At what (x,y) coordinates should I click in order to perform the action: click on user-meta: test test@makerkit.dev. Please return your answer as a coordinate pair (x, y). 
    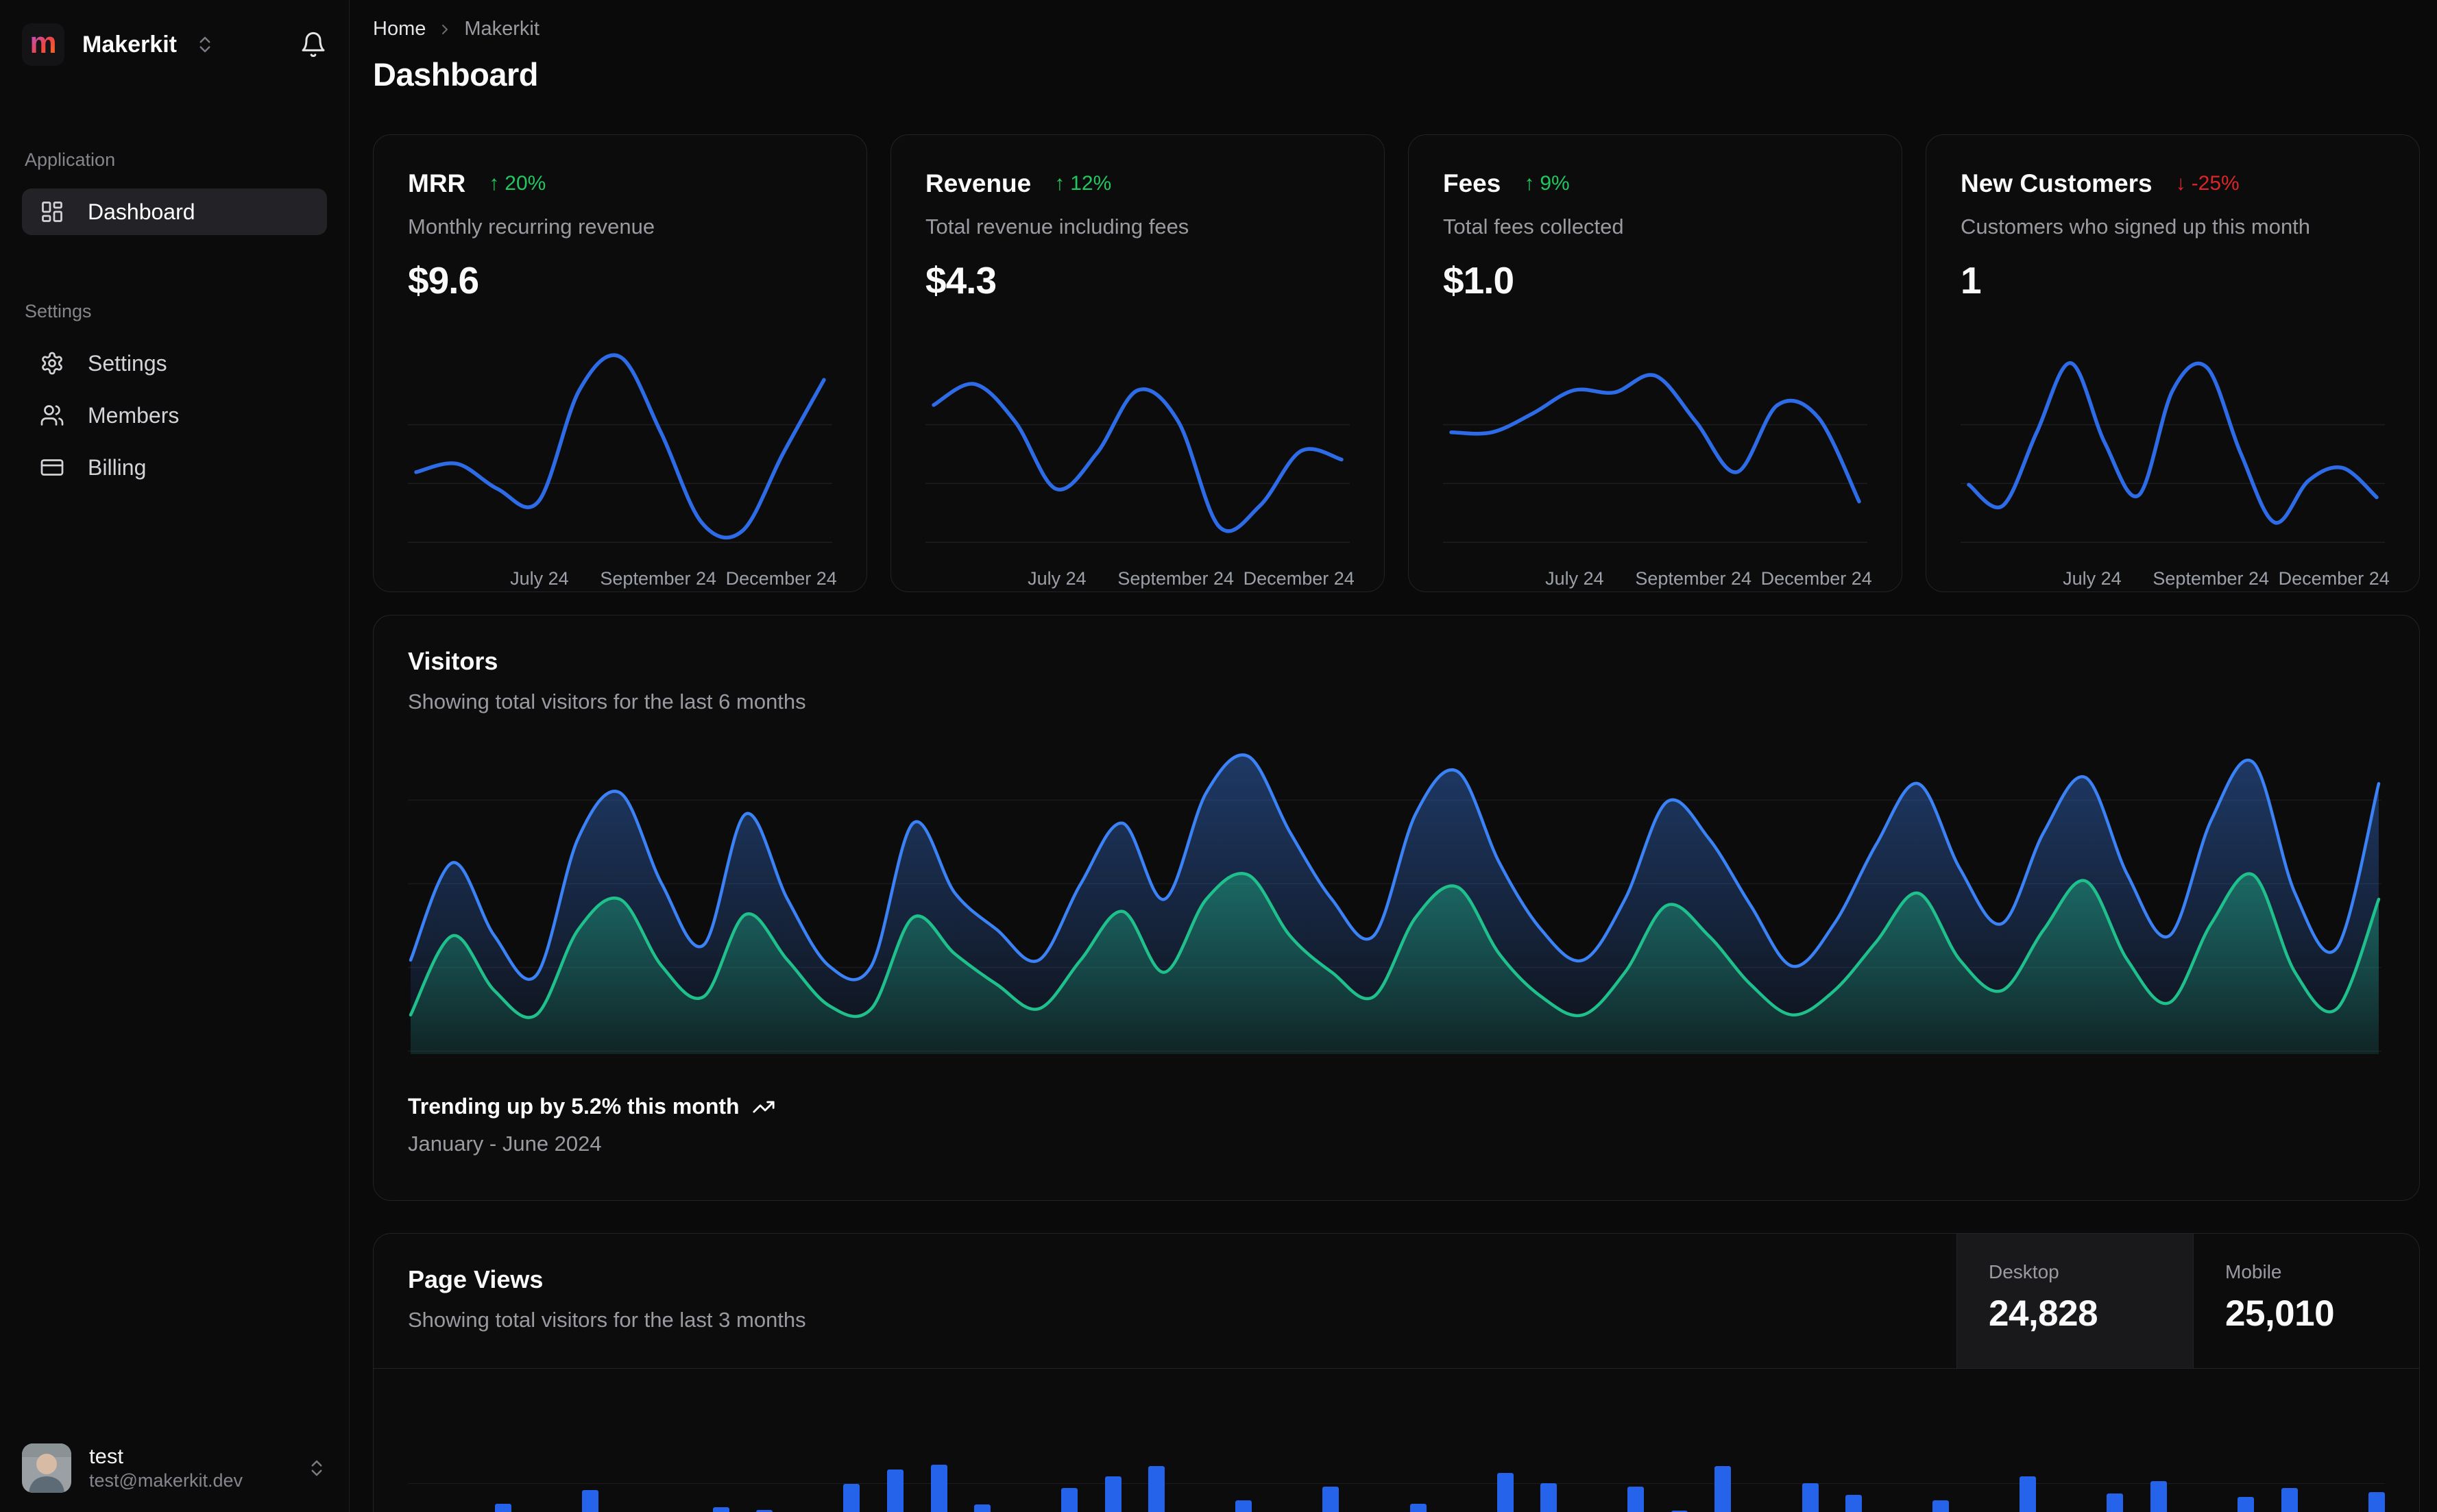
    Looking at the image, I should click on (166, 1468).